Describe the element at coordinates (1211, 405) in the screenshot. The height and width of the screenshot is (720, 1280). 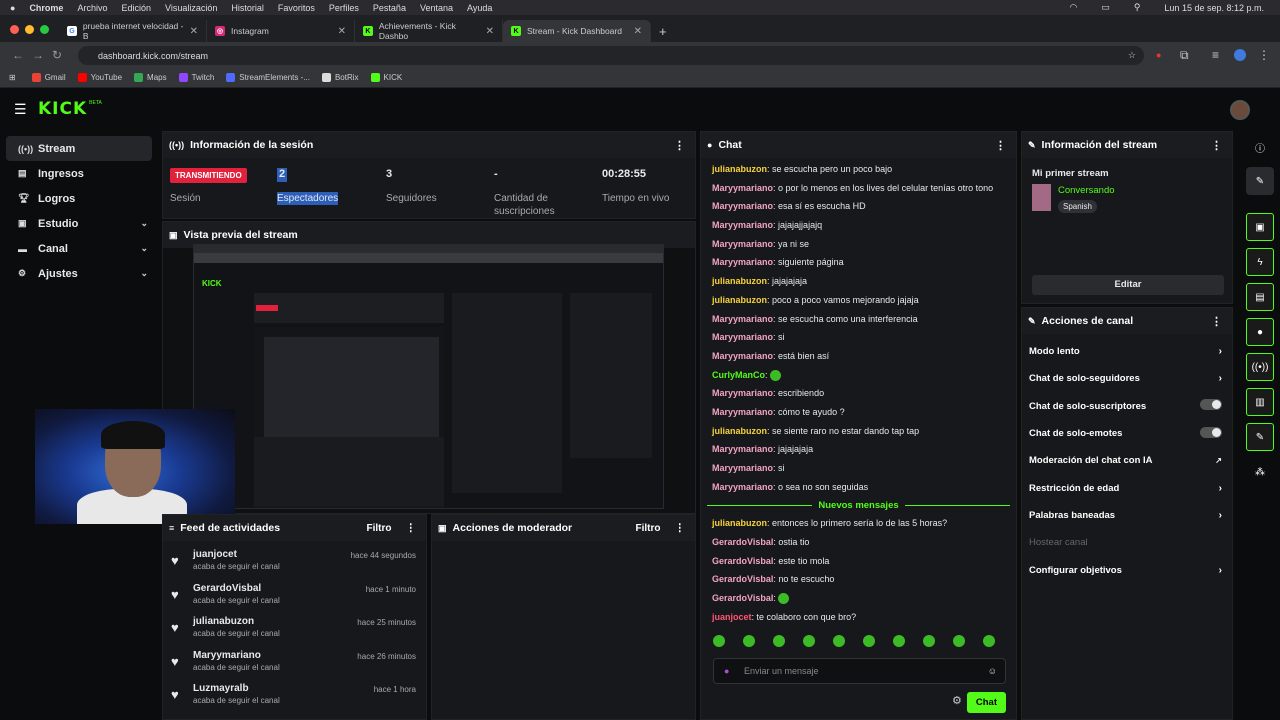
I see `subscribers-only-toggle` at that location.